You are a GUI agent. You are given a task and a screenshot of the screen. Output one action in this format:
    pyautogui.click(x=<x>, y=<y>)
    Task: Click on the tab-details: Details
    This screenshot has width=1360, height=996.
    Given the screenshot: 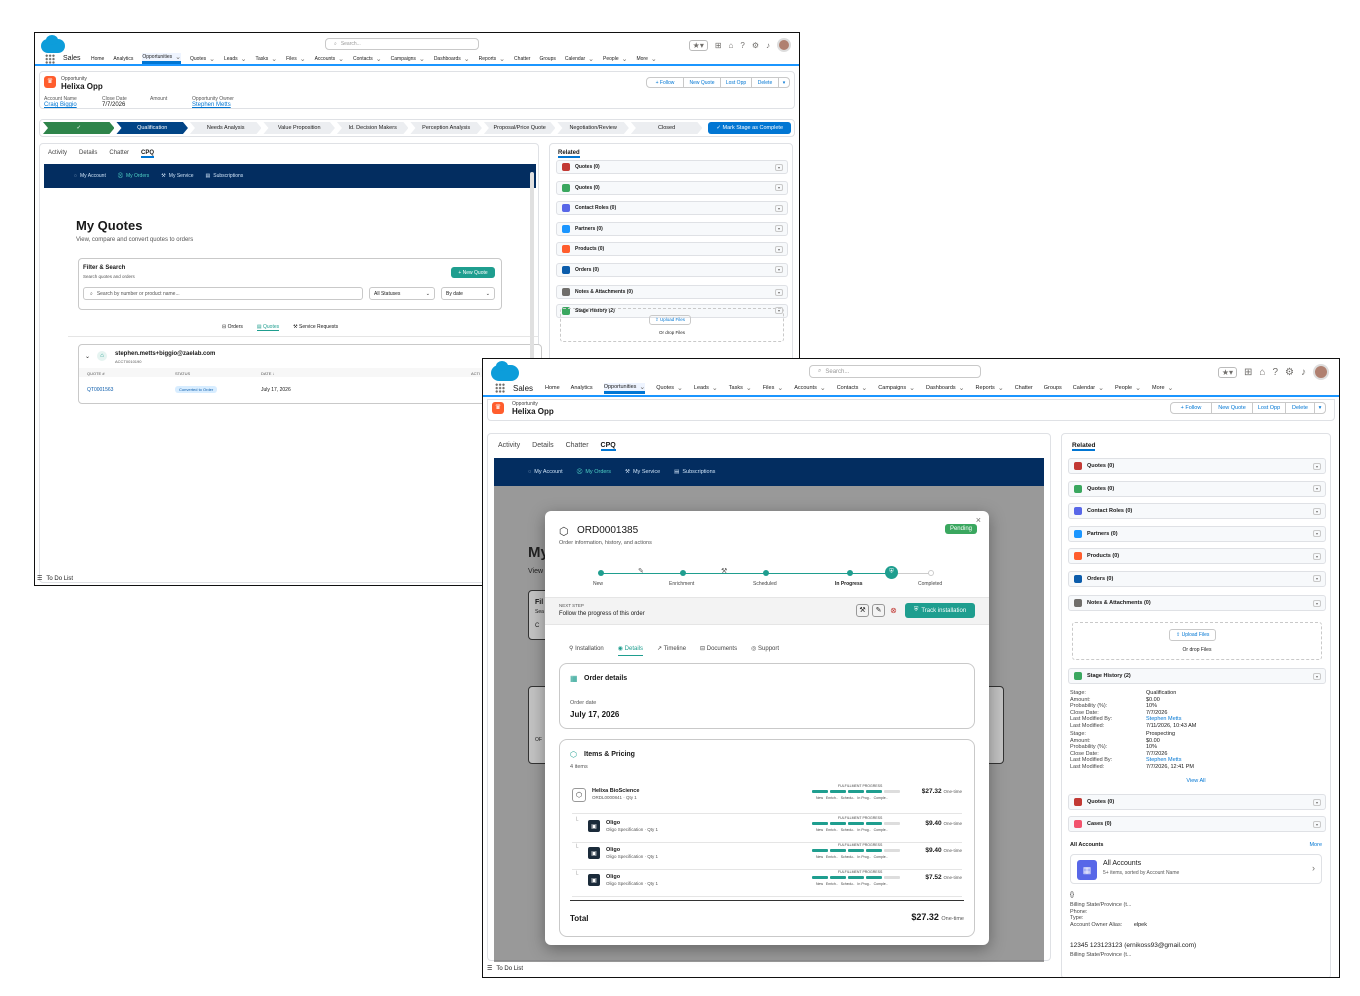 What is the action you would take?
    pyautogui.click(x=88, y=154)
    